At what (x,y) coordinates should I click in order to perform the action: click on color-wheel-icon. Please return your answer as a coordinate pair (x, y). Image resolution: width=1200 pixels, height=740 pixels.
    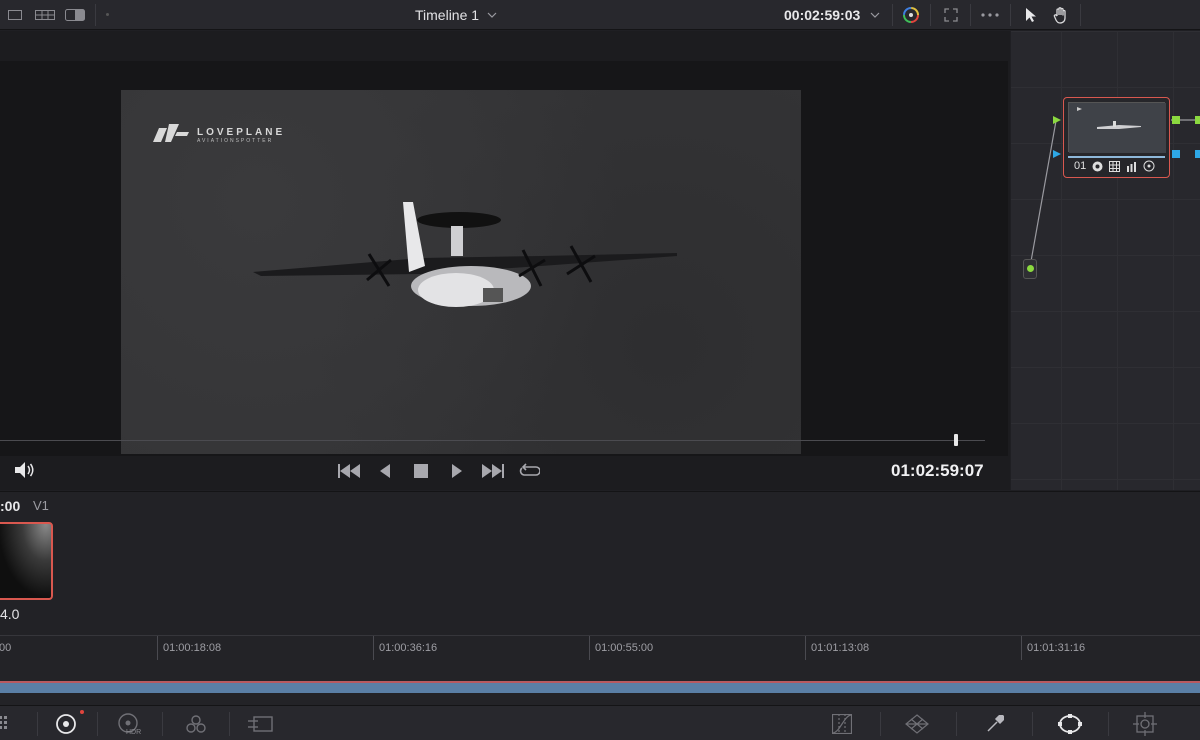
    Looking at the image, I should click on (911, 15).